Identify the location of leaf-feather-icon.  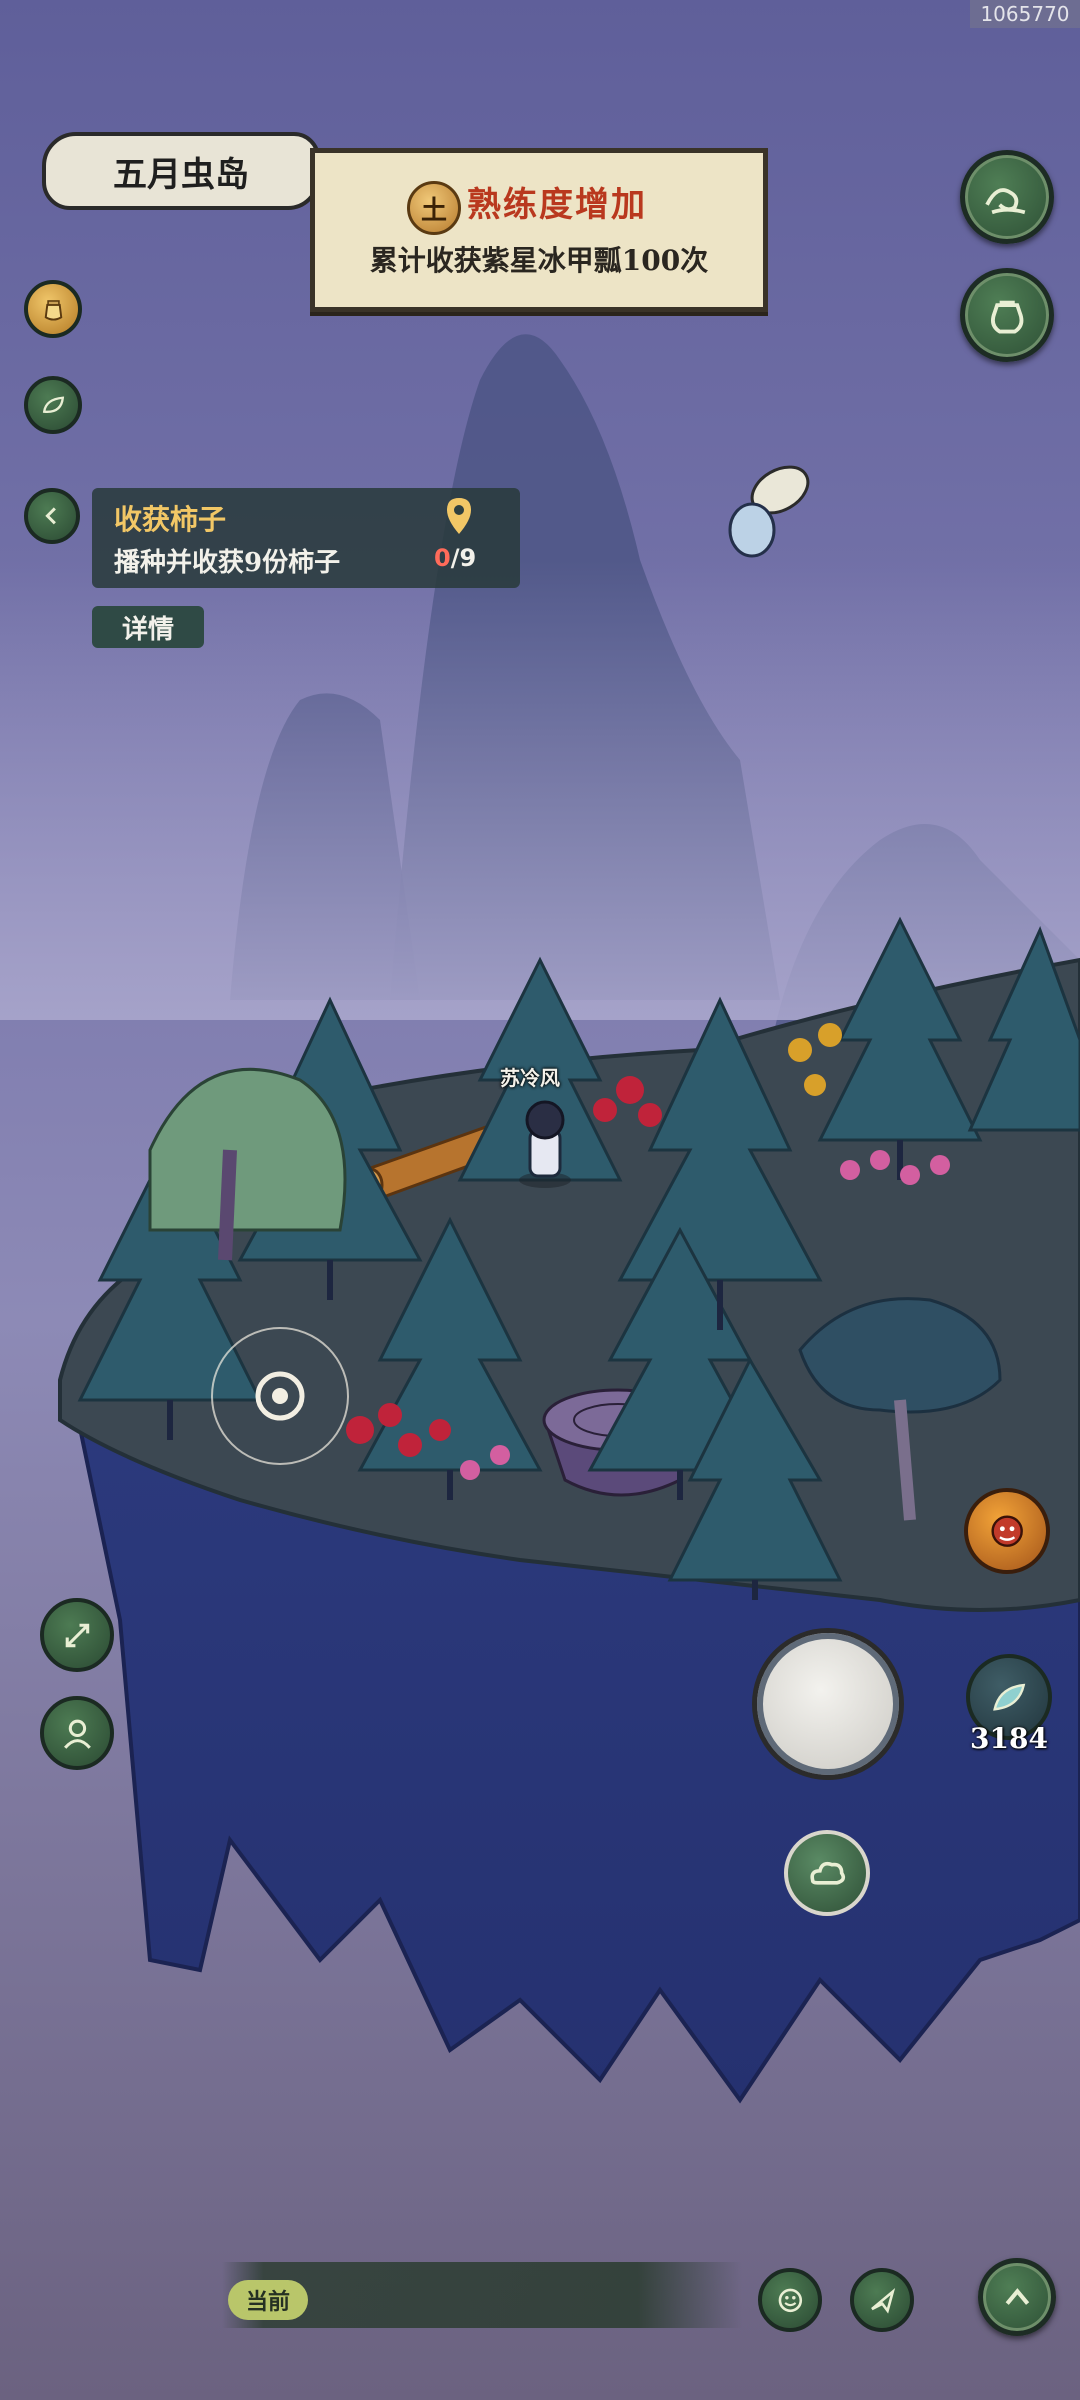
(1009, 1697).